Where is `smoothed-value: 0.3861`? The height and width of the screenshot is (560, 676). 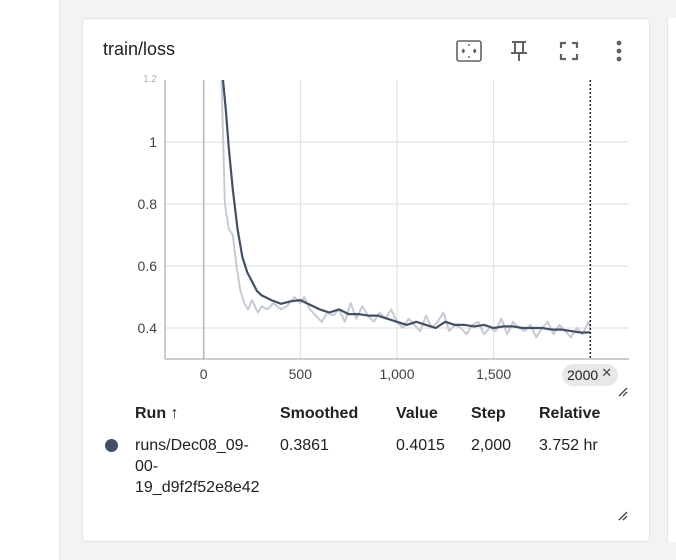 smoothed-value: 0.3861 is located at coordinates (304, 445).